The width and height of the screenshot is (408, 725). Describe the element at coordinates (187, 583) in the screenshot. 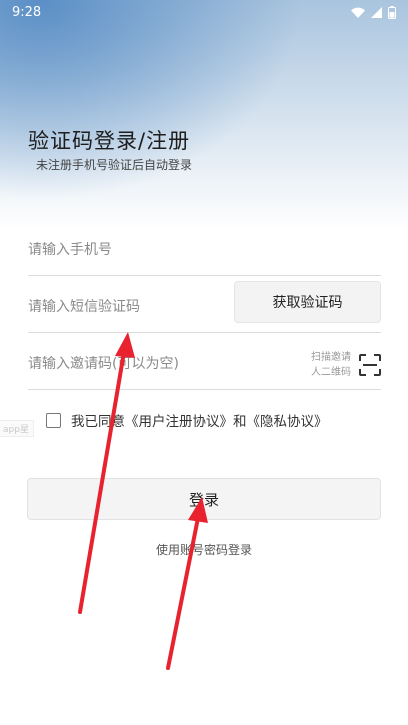

I see `arrow-to-login-button` at that location.